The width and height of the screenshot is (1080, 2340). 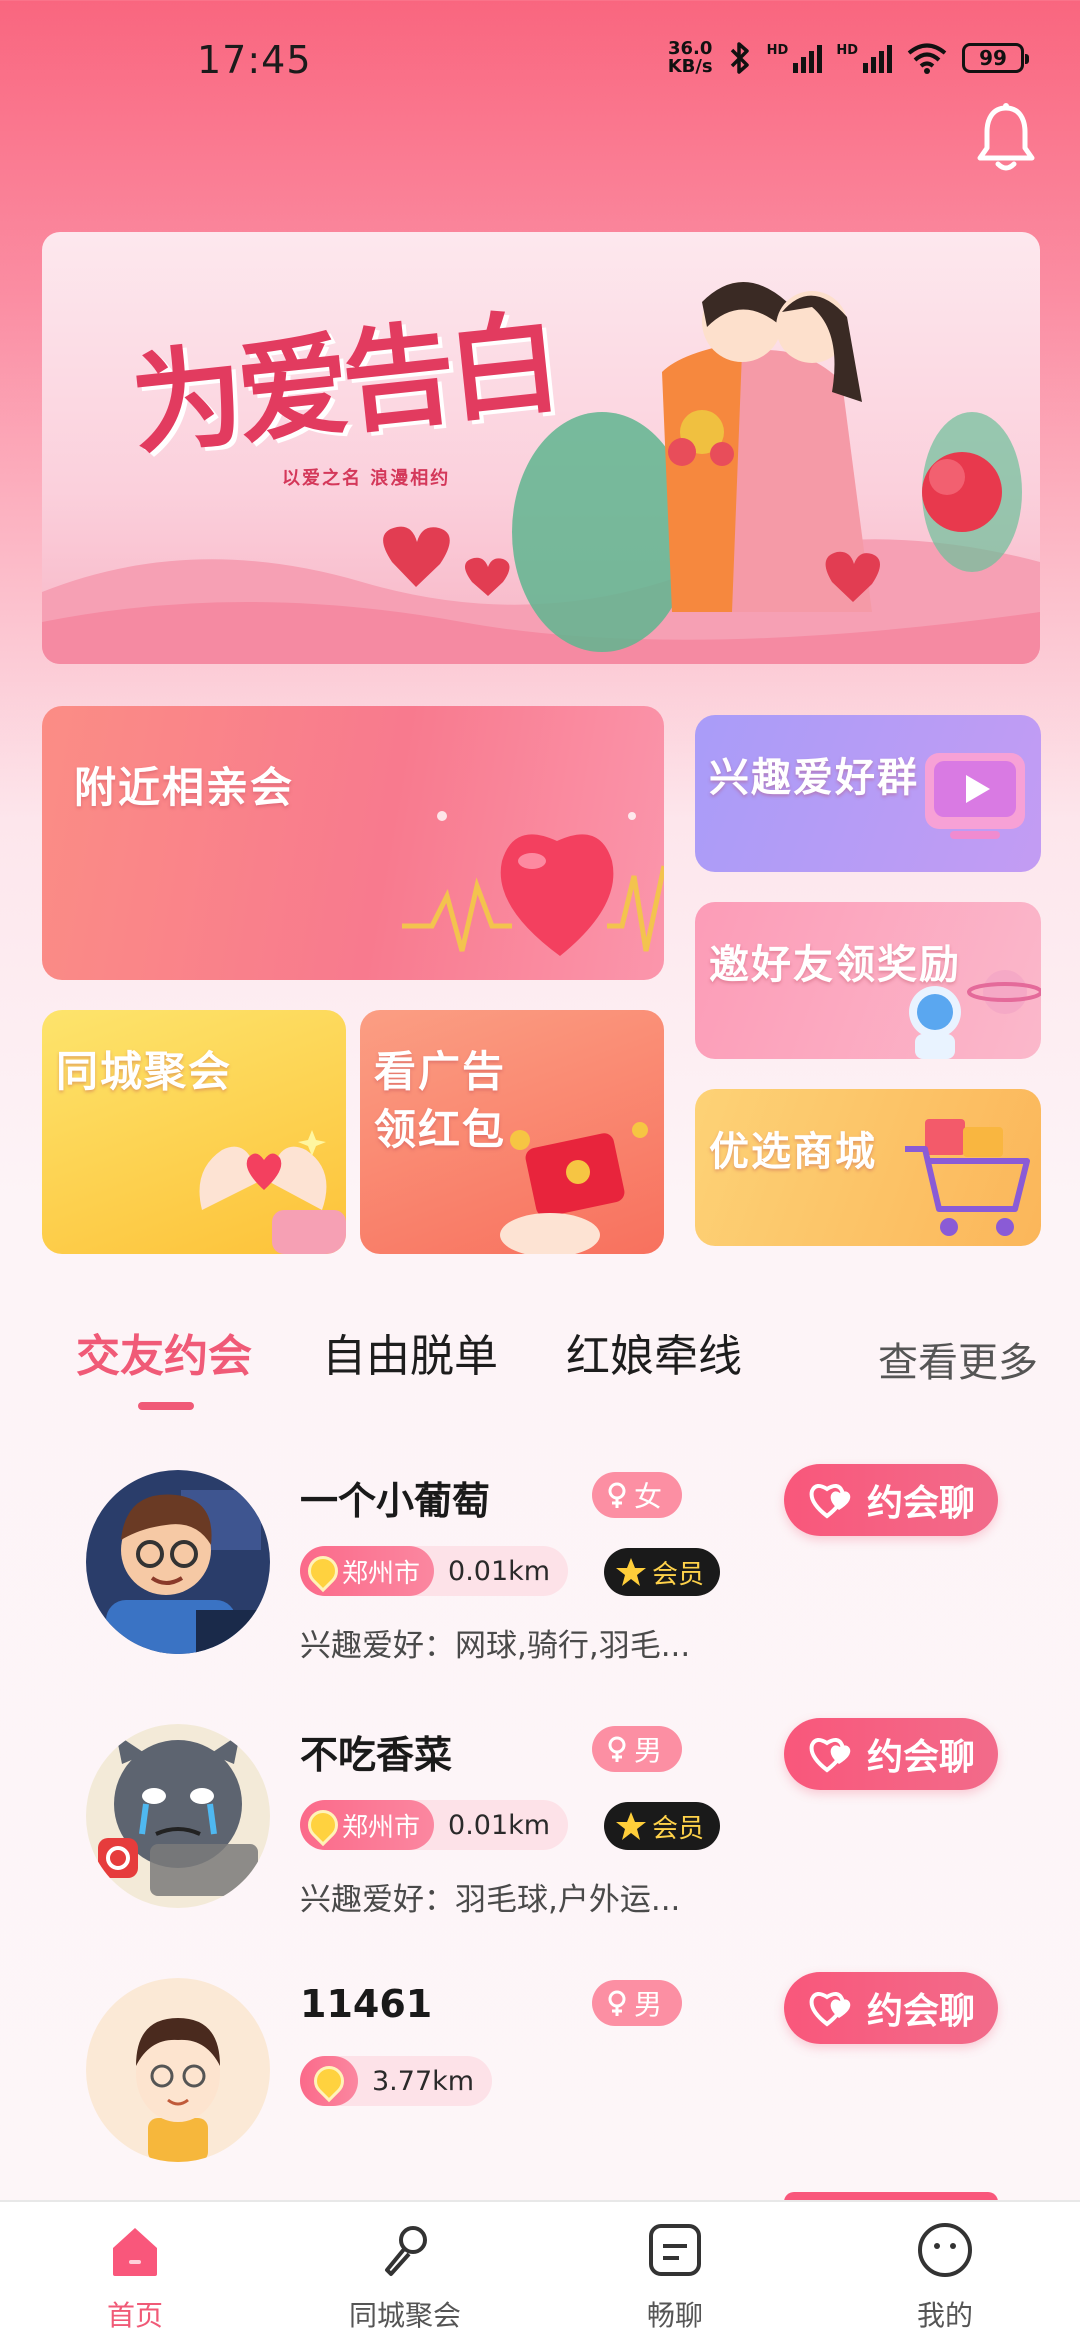 What do you see at coordinates (540, 2090) in the screenshot?
I see `user-card: 11461 男 约会聊 3.77km` at bounding box center [540, 2090].